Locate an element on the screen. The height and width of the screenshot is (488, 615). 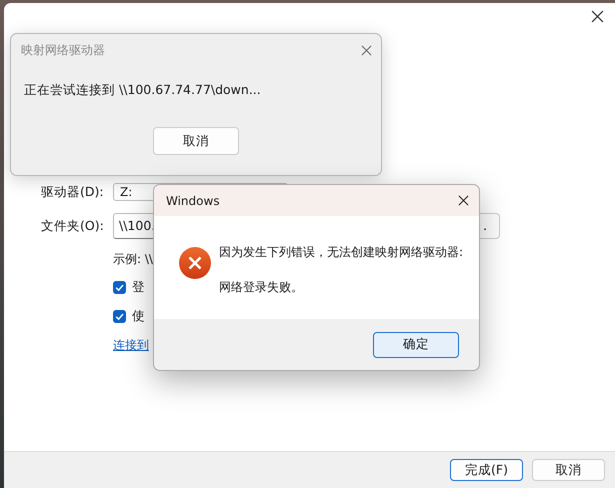
finish-button: 完成(F) is located at coordinates (486, 470).